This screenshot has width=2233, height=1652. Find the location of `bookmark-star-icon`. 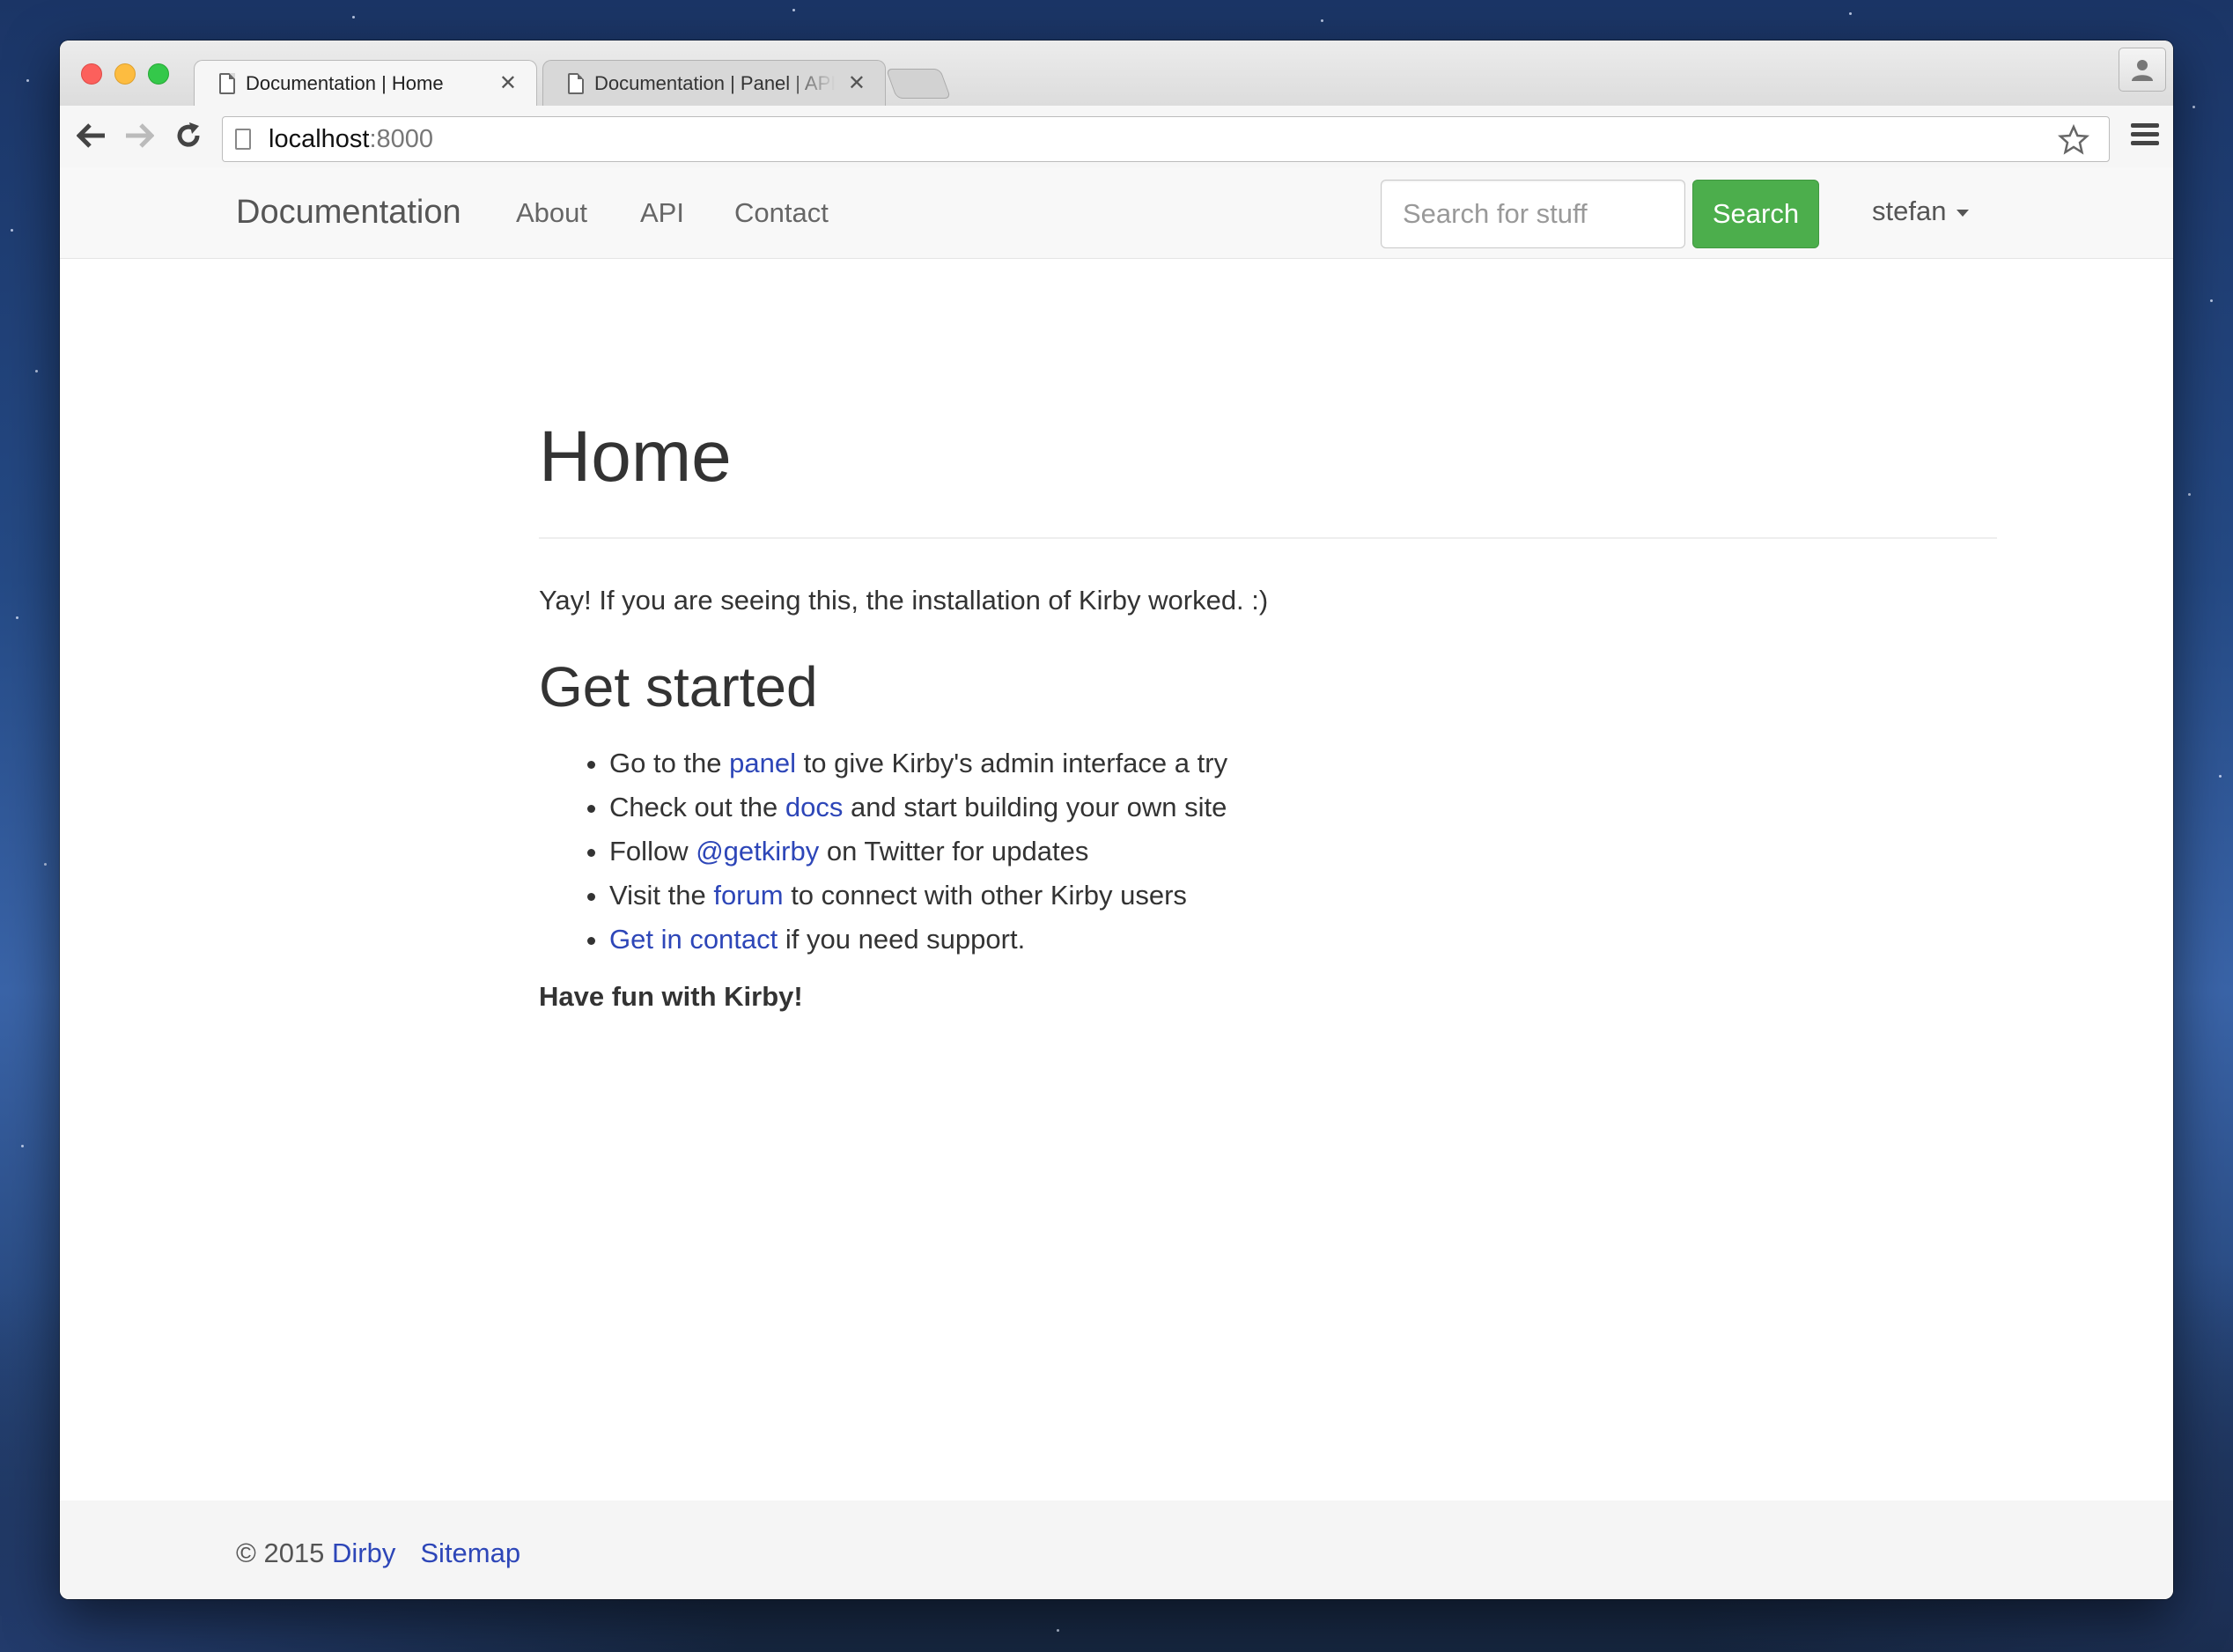

bookmark-star-icon is located at coordinates (2073, 141).